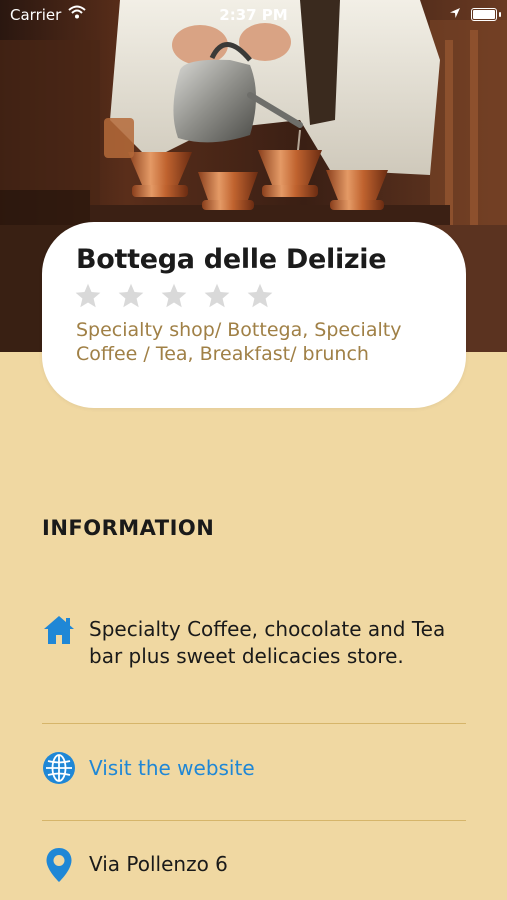 This screenshot has height=900, width=507. I want to click on place-name: Bottega delle Delizie, so click(231, 259).